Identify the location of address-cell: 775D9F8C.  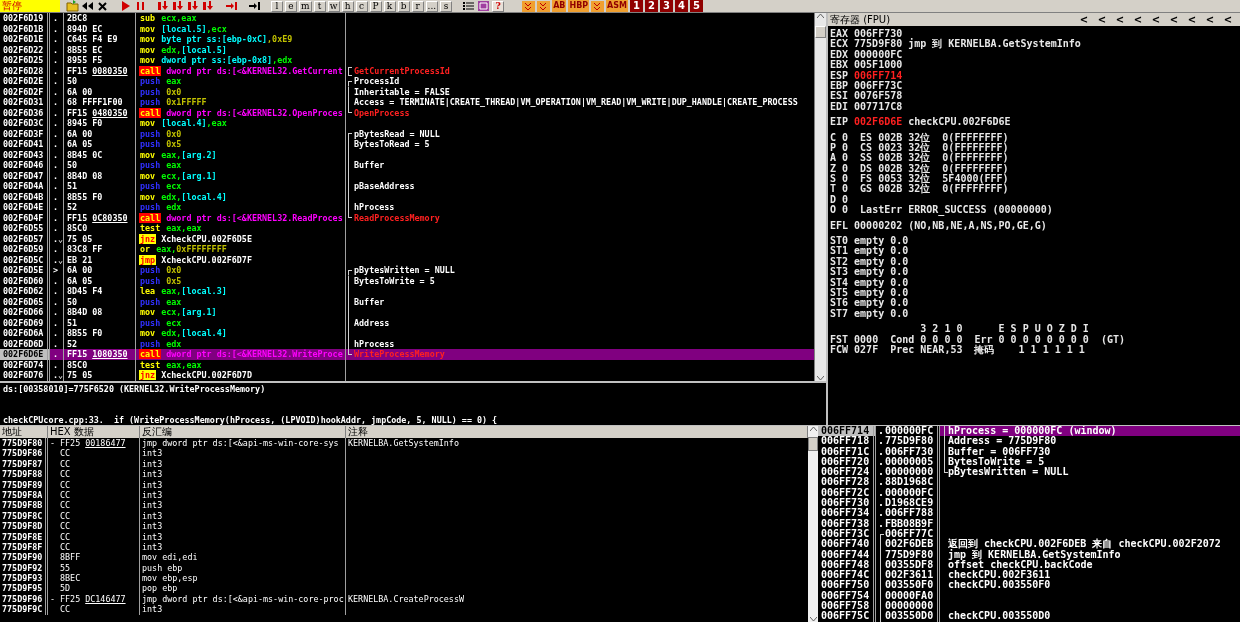
(24, 516).